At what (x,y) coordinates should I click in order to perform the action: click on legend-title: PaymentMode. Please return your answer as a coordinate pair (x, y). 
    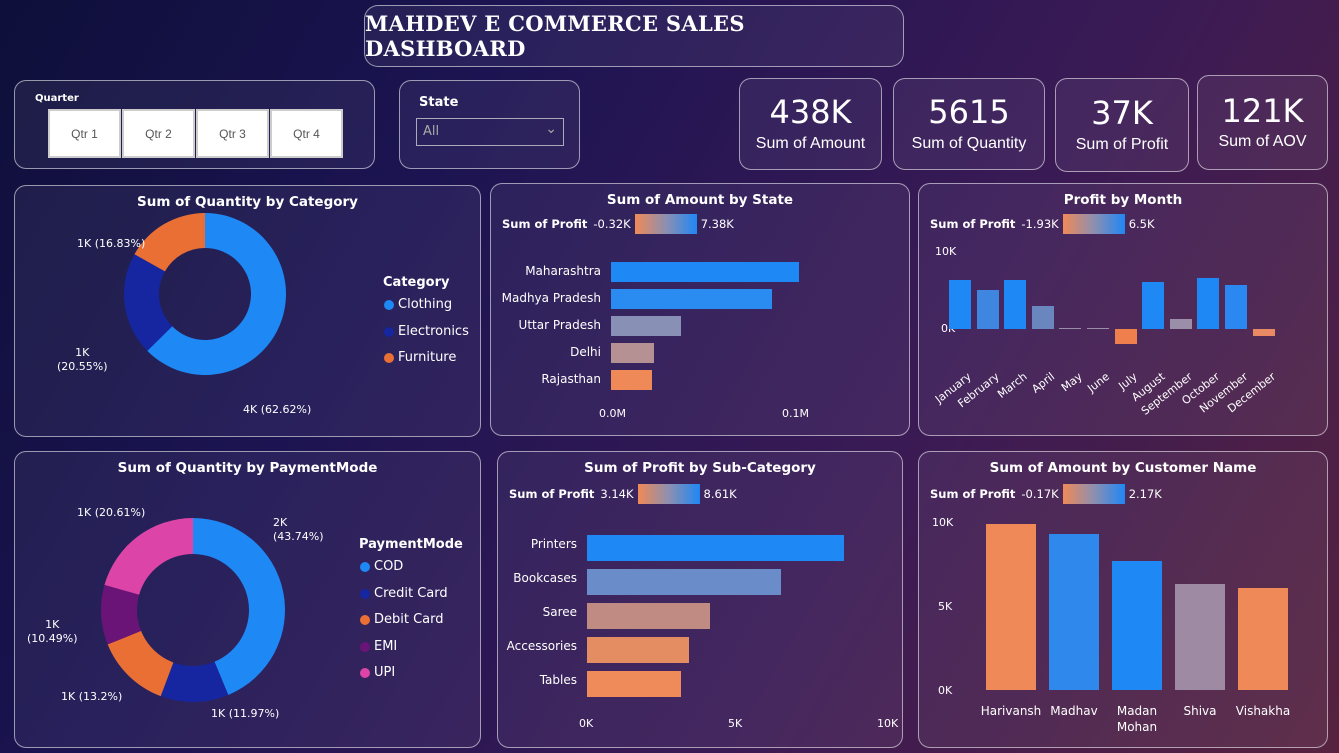
    Looking at the image, I should click on (411, 544).